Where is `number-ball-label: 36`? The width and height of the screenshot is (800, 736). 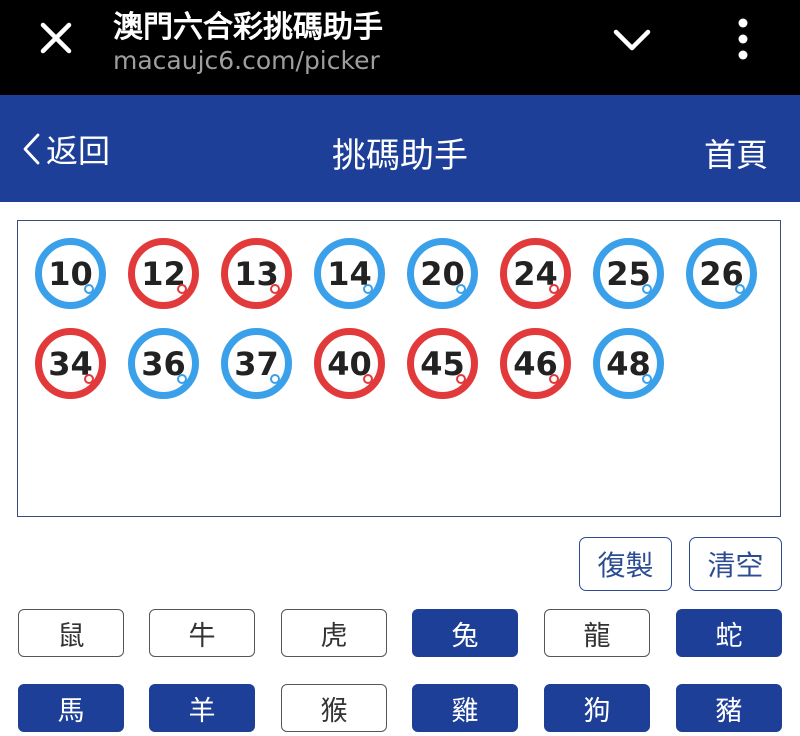
number-ball-label: 36 is located at coordinates (163, 363).